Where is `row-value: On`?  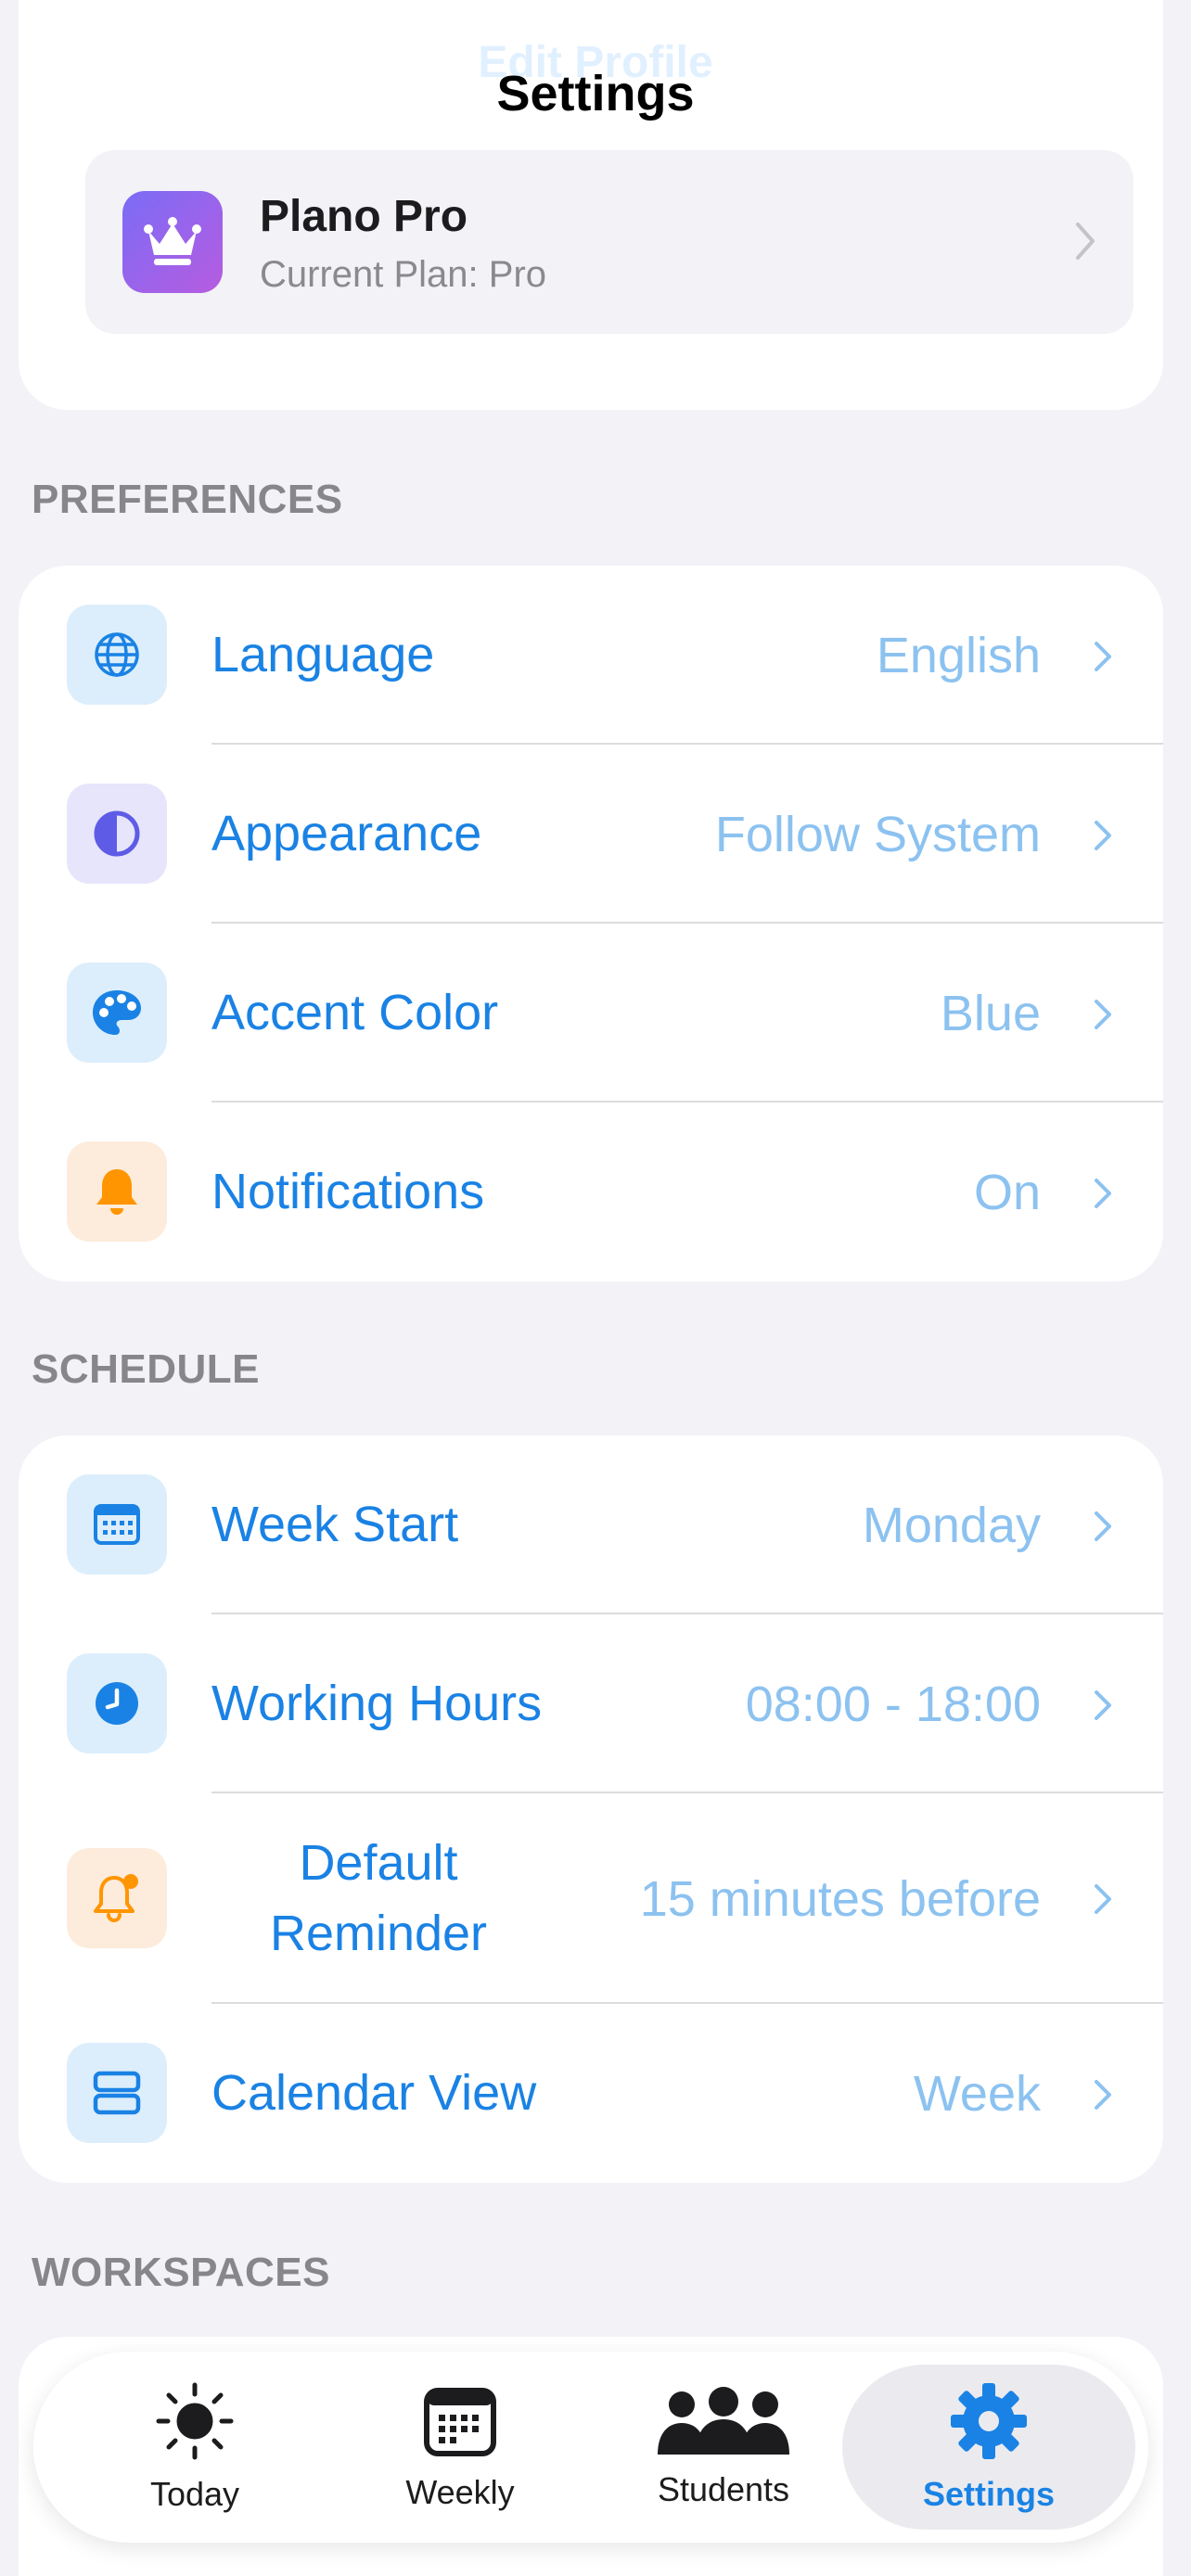 row-value: On is located at coordinates (1007, 1192).